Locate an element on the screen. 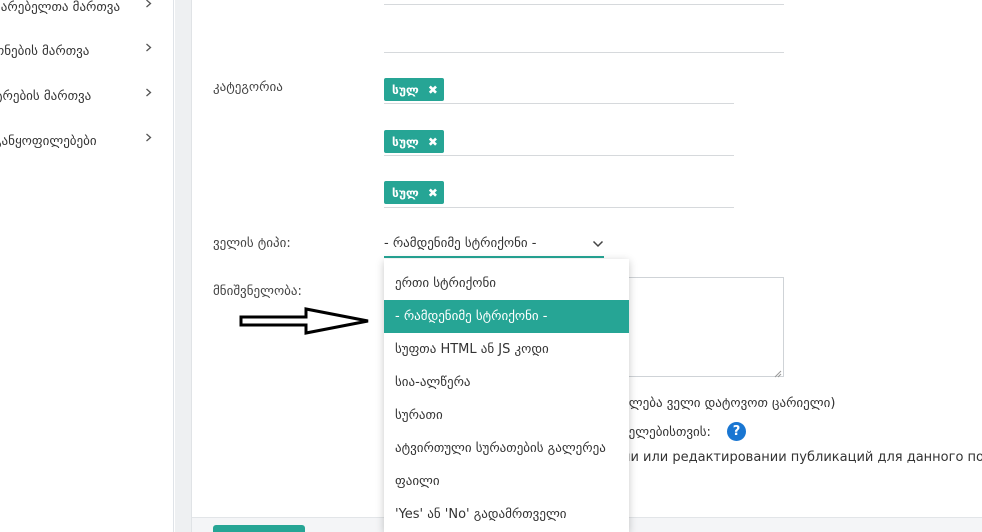 This screenshot has width=982, height=532. field-type-select: - რამდენიმე სტრიქონი - is located at coordinates (494, 245).